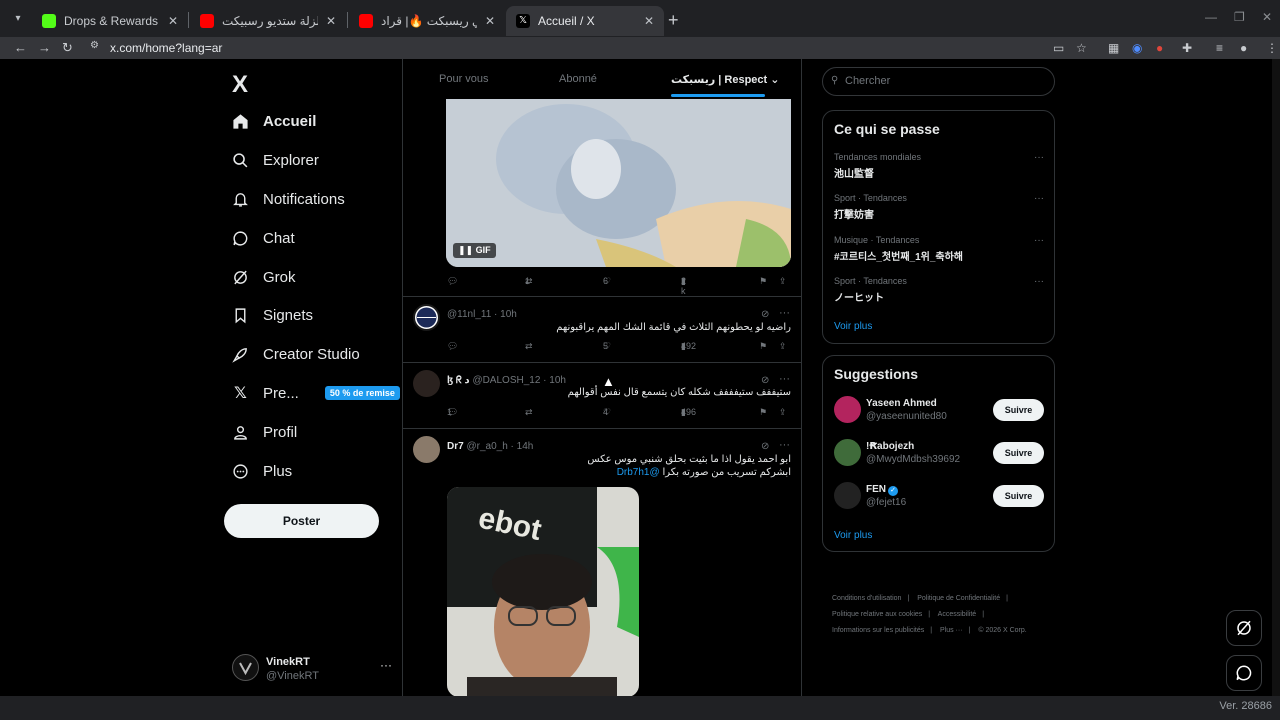 This screenshot has width=1280, height=720. What do you see at coordinates (578, 79) in the screenshot?
I see `tab-following: Abonné` at bounding box center [578, 79].